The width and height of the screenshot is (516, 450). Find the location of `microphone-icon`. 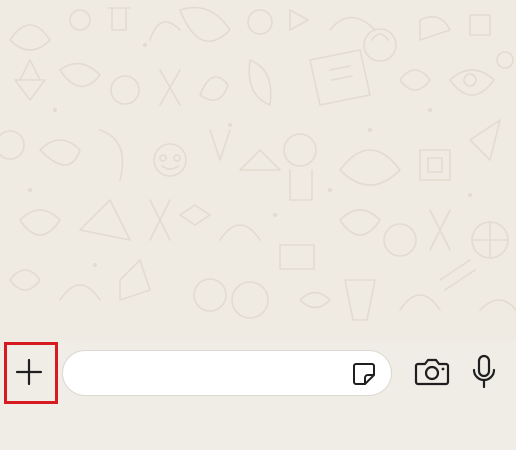

microphone-icon is located at coordinates (484, 372).